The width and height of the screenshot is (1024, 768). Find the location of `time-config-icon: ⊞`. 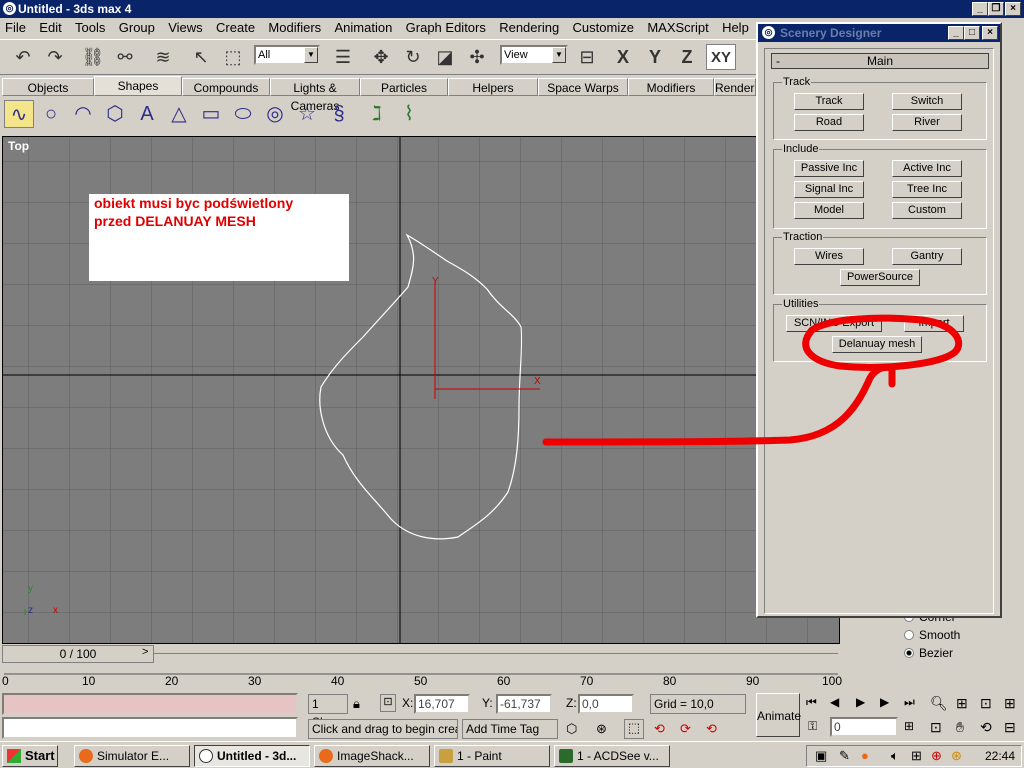

time-config-icon: ⊞ is located at coordinates (909, 726).